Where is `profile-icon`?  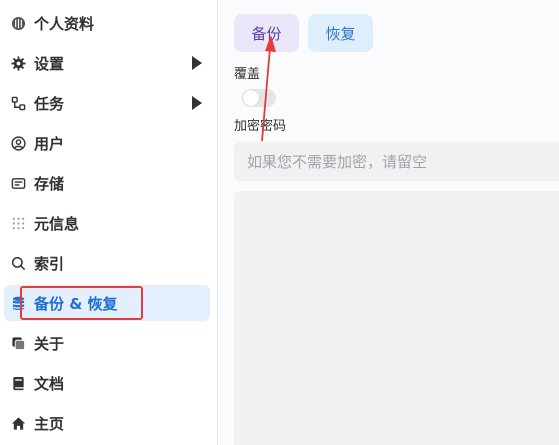
profile-icon is located at coordinates (18, 23).